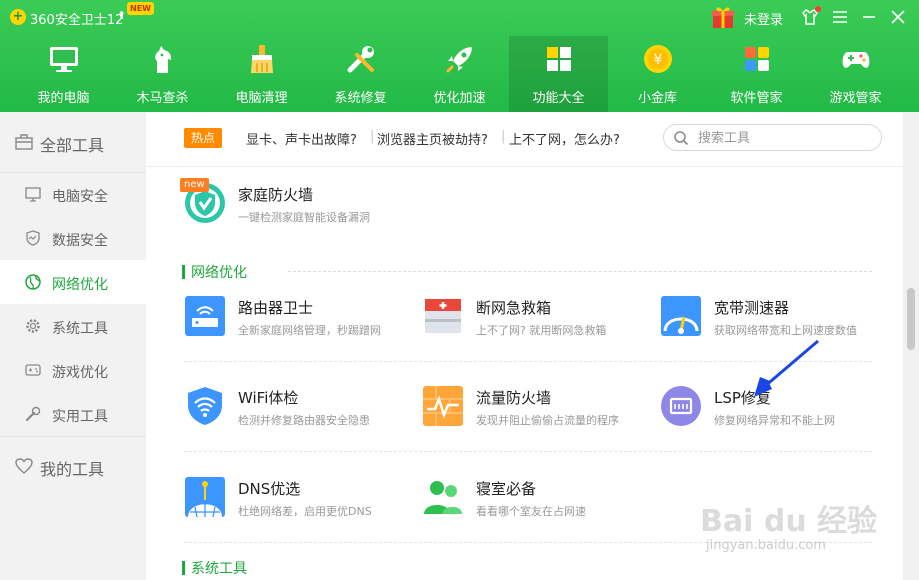 The image size is (919, 580). I want to click on scrollbar-thumb, so click(911, 319).